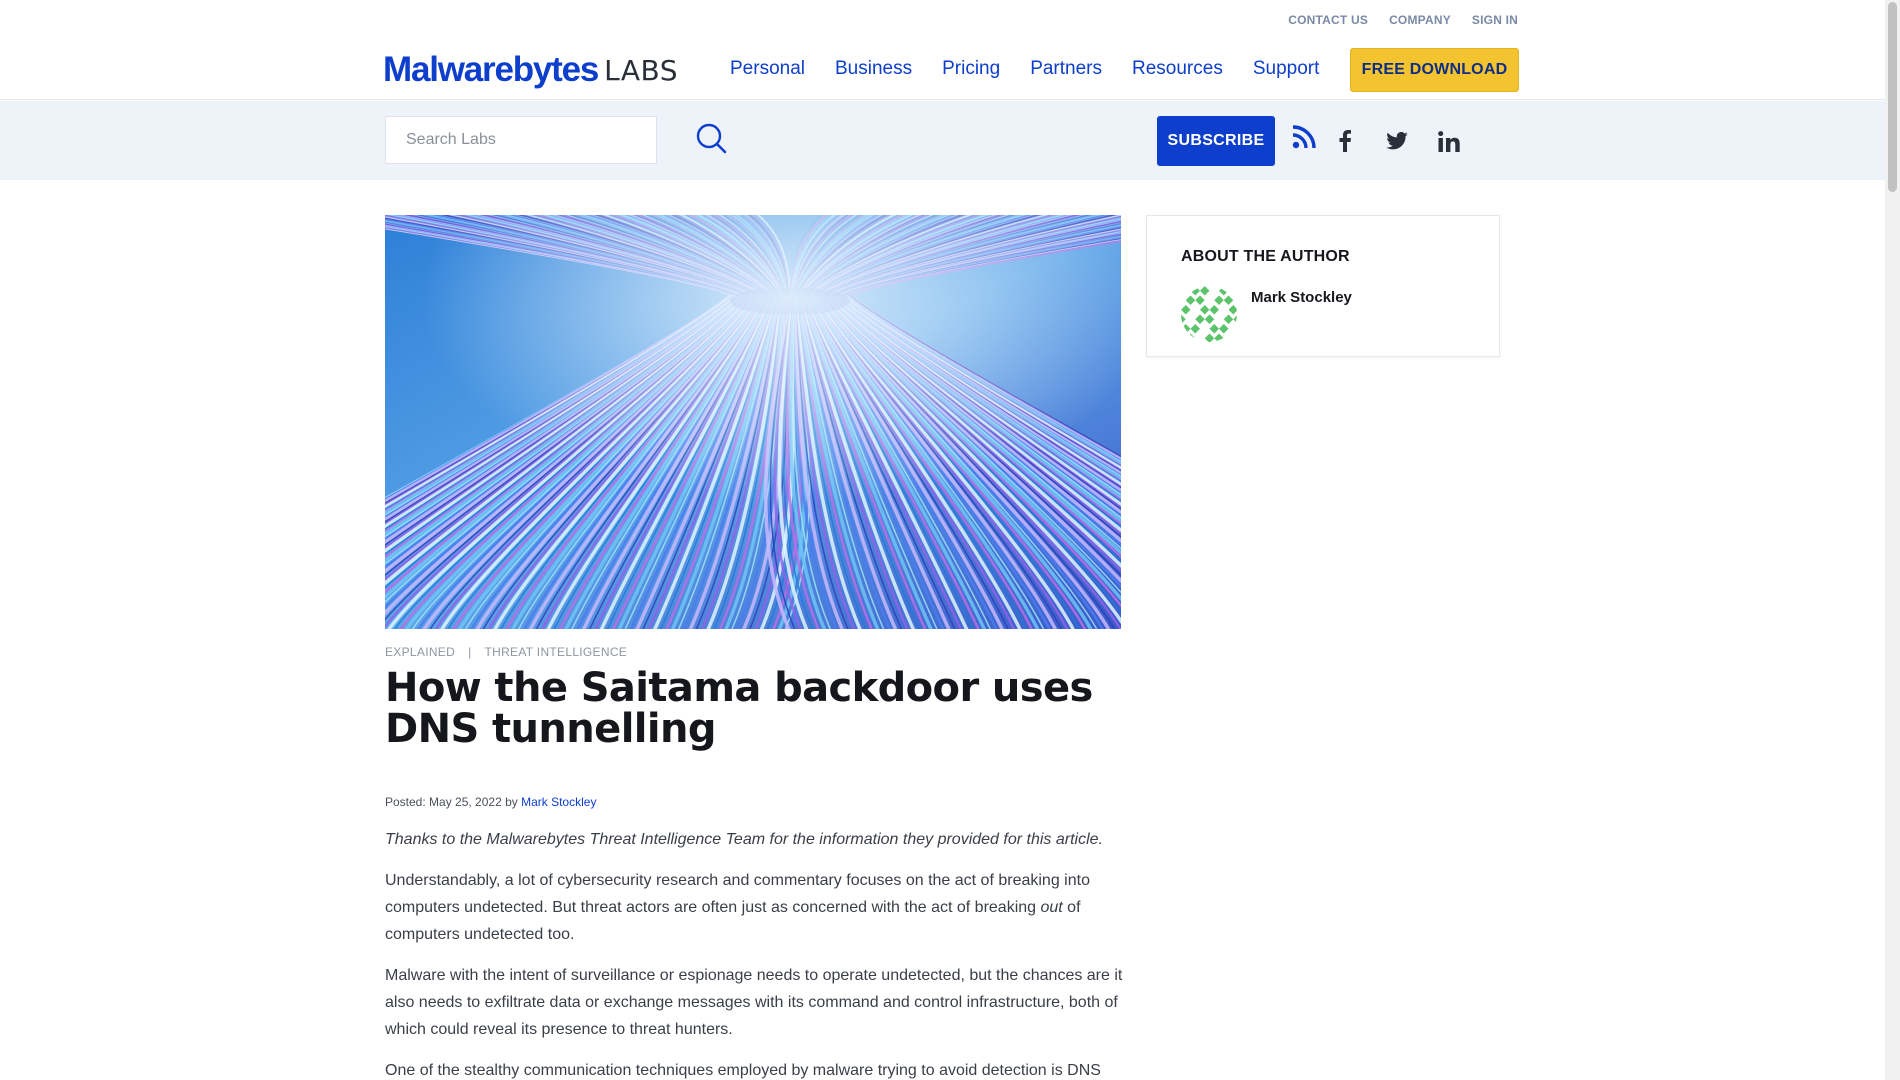 This screenshot has height=1080, width=1900. I want to click on sign-in-link: SIGN IN, so click(1495, 20).